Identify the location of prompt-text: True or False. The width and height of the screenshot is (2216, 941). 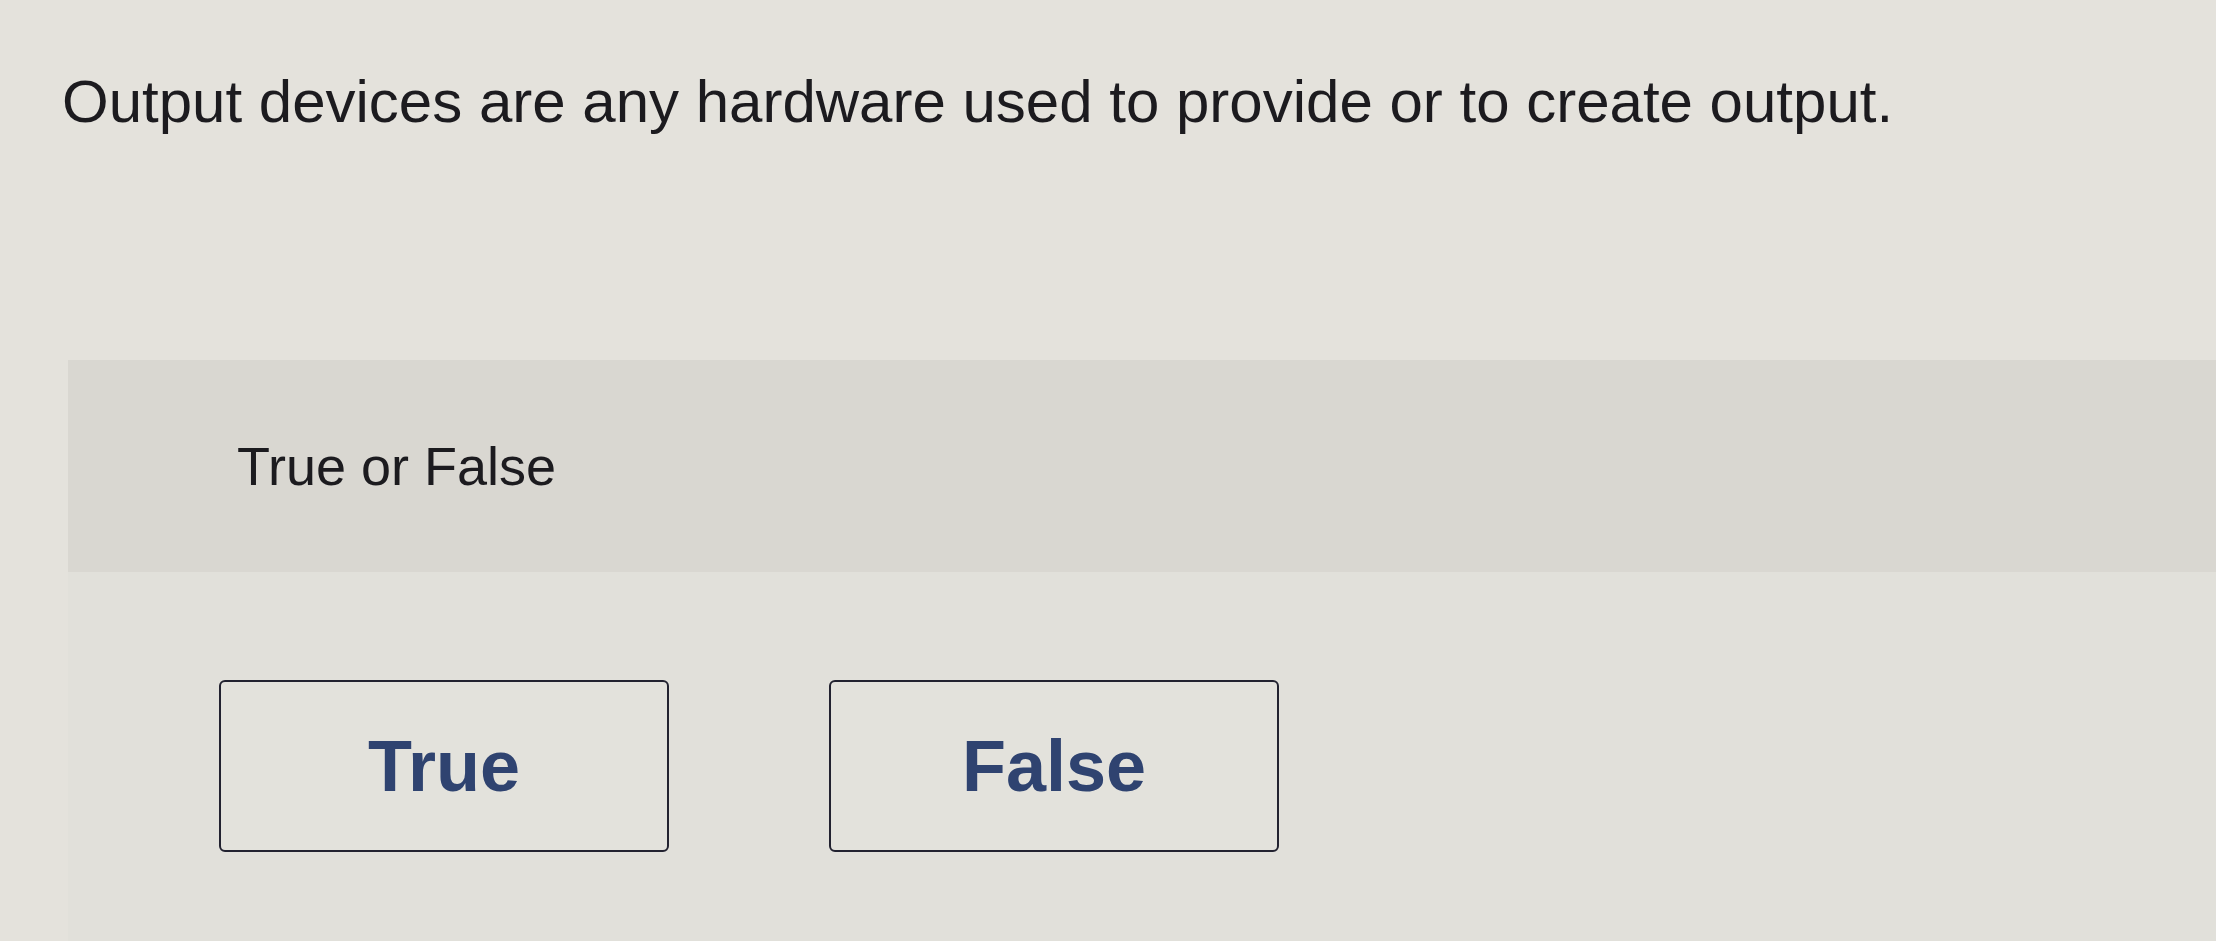
(397, 466).